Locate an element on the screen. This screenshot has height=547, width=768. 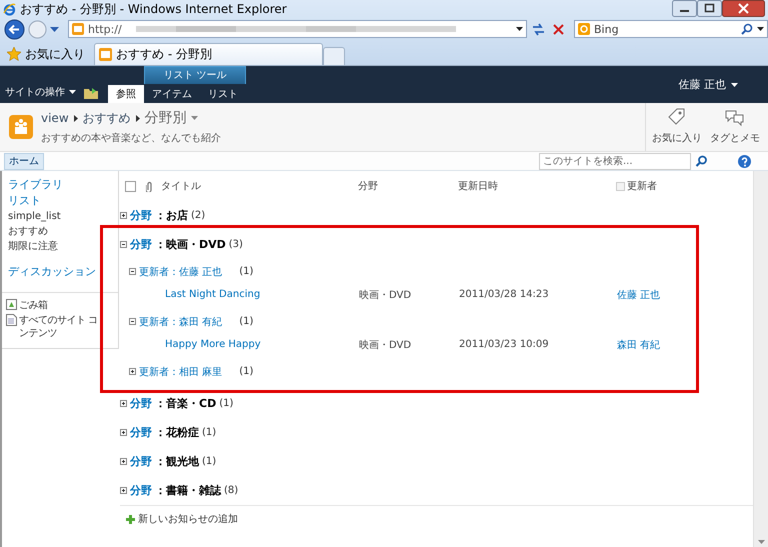
site-icon is located at coordinates (21, 127).